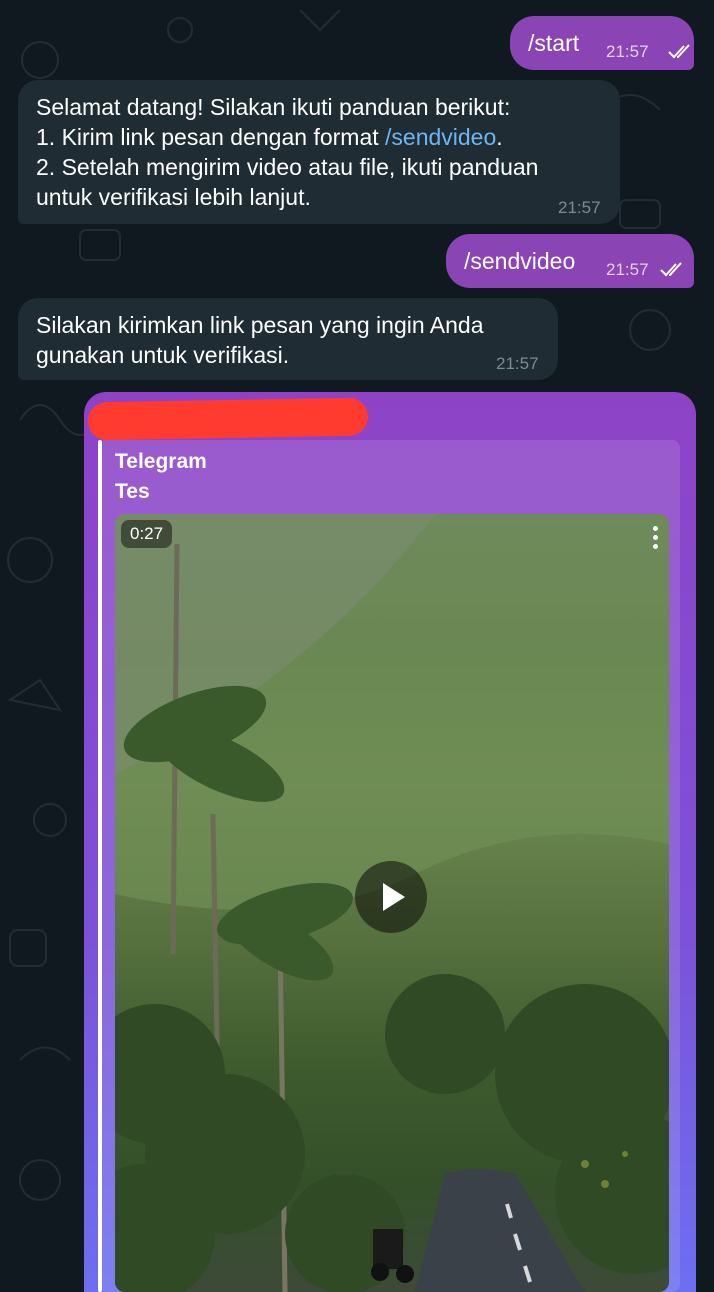  What do you see at coordinates (228, 419) in the screenshot?
I see `redaction-mark` at bounding box center [228, 419].